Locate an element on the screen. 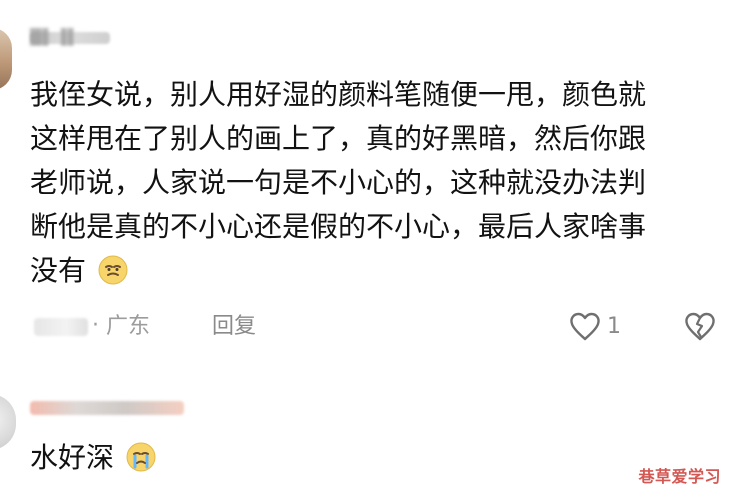 This screenshot has width=733, height=493. comment-line-3: 老师说，人家说一句是不小心的，这种就没办法判 is located at coordinates (338, 182).